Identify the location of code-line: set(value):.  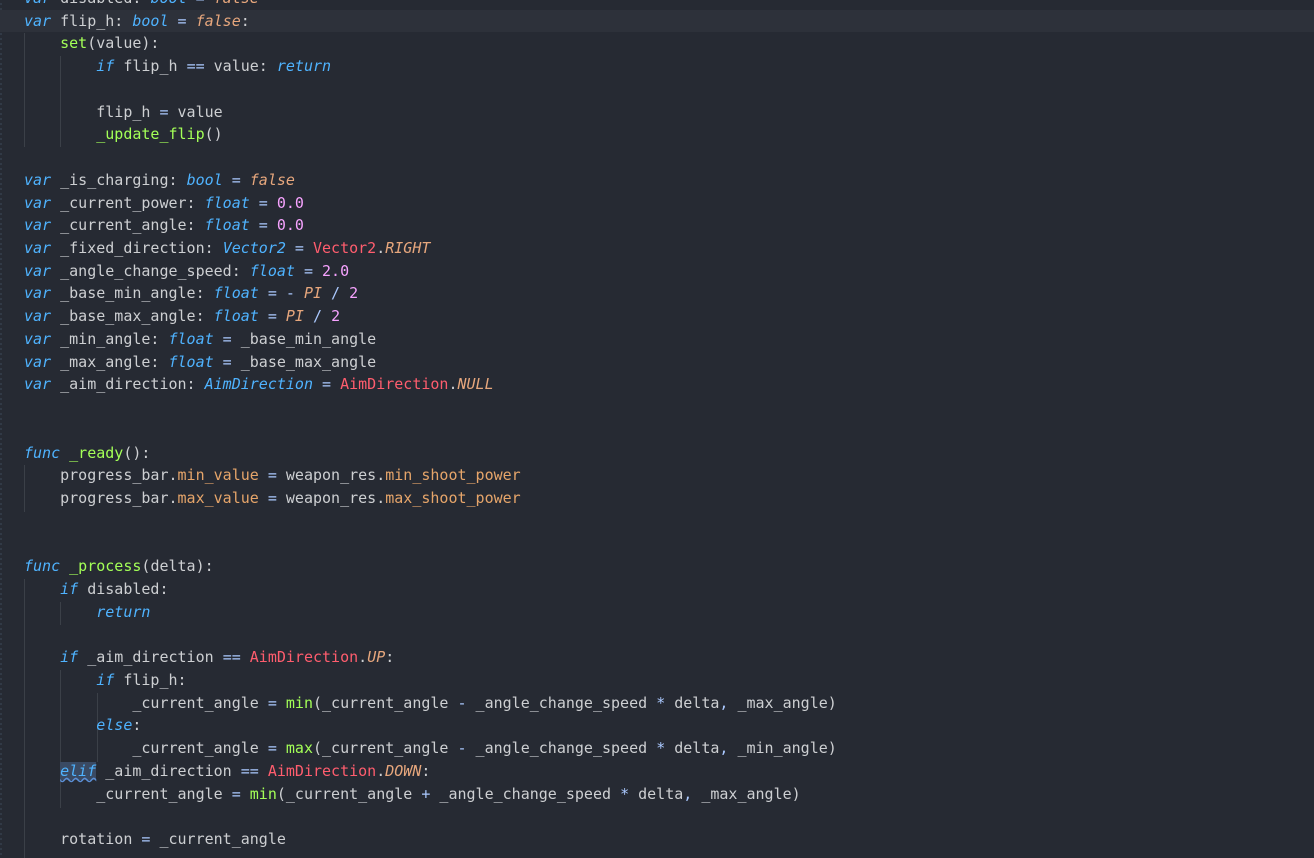
(91, 43).